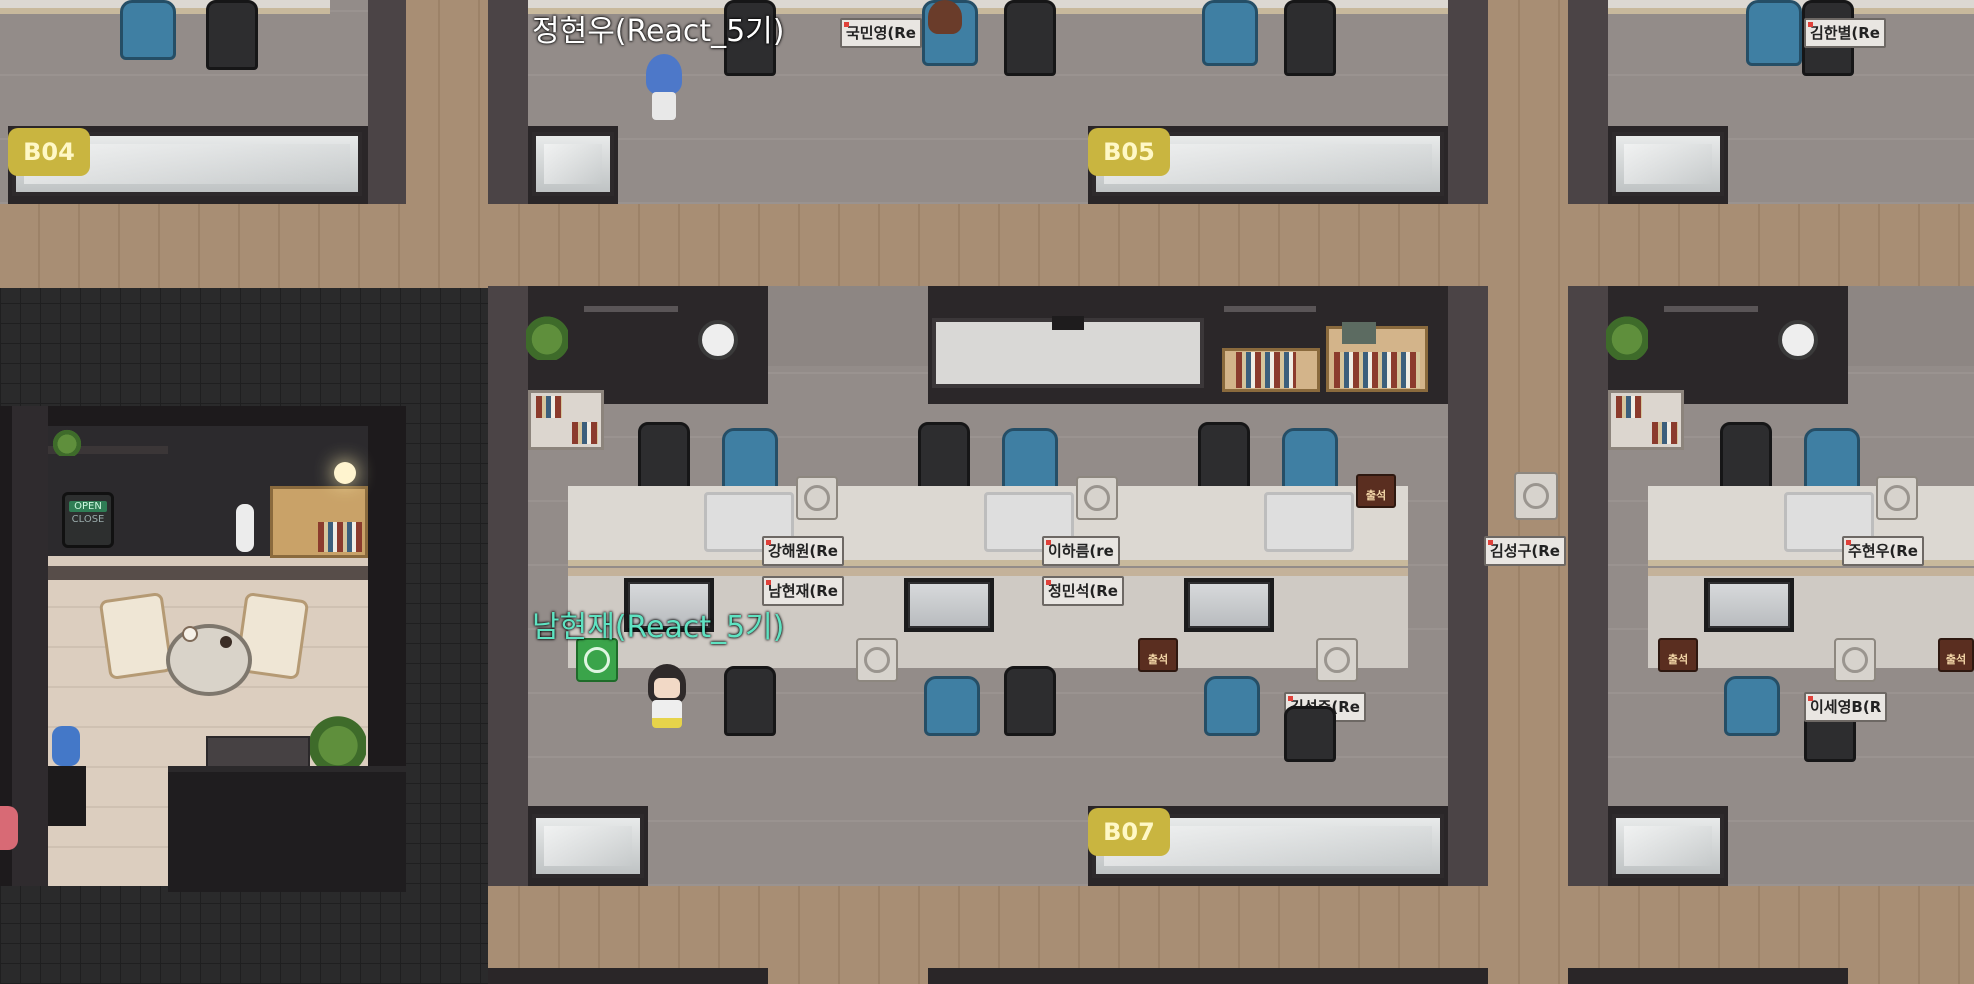 The width and height of the screenshot is (1974, 984). What do you see at coordinates (664, 106) in the screenshot?
I see `player-body` at bounding box center [664, 106].